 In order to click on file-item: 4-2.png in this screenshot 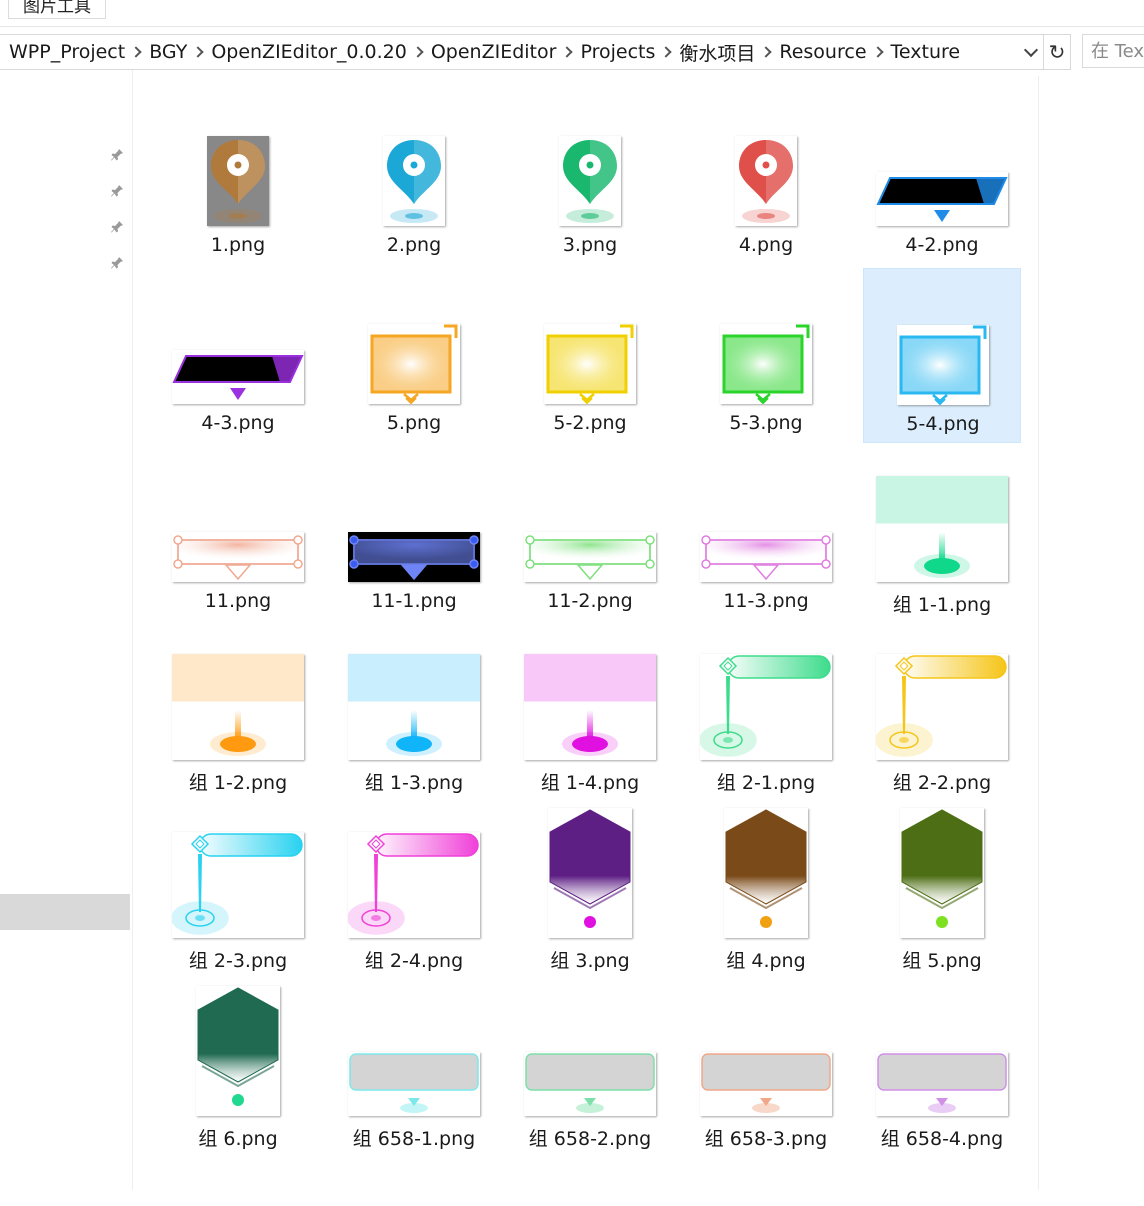, I will do `click(942, 177)`.